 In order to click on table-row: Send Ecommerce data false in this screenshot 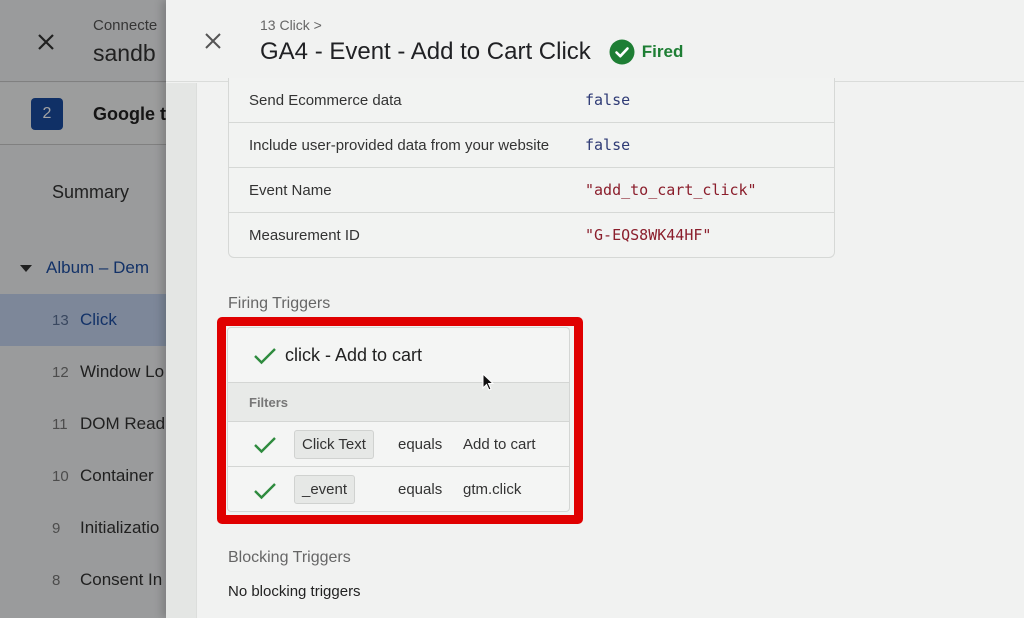, I will do `click(531, 100)`.